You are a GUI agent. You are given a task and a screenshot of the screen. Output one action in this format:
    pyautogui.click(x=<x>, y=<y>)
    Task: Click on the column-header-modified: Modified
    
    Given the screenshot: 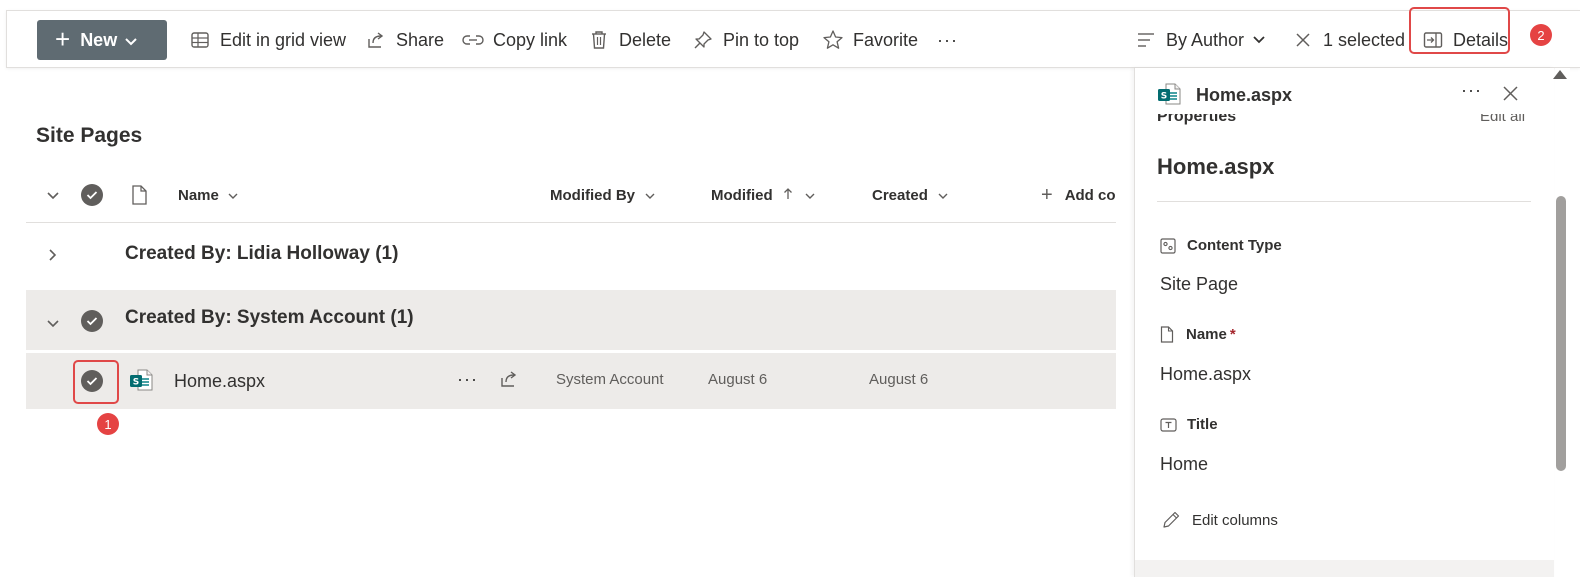 What is the action you would take?
    pyautogui.click(x=763, y=195)
    